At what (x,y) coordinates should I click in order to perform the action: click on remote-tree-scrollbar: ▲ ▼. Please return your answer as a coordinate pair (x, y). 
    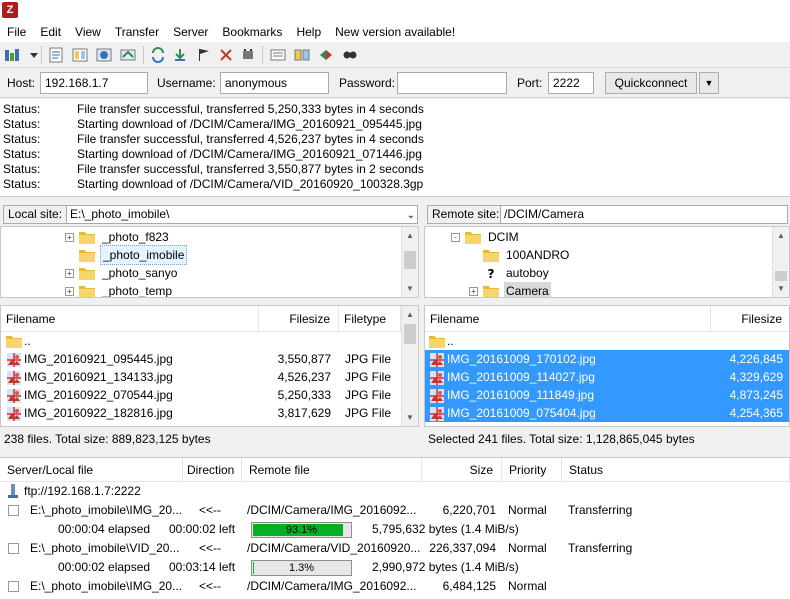
    Looking at the image, I should click on (780, 262).